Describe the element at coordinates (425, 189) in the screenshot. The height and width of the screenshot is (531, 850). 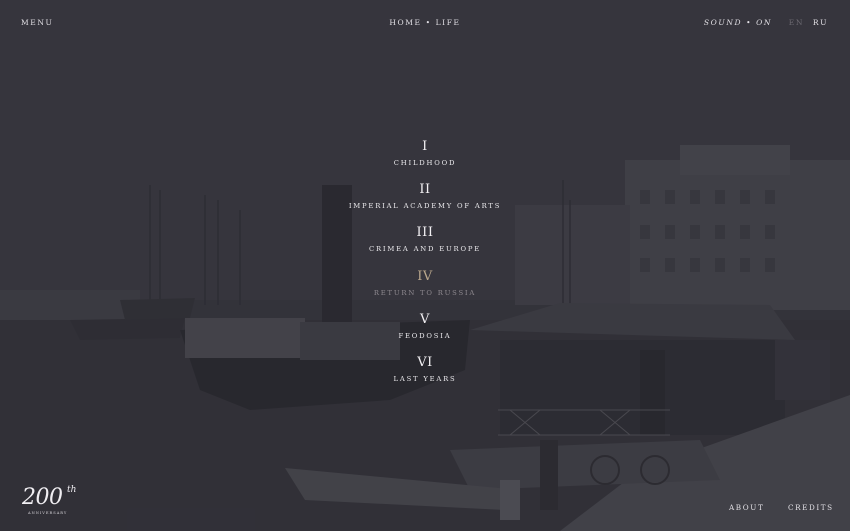
I see `chapter-numeral: II` at that location.